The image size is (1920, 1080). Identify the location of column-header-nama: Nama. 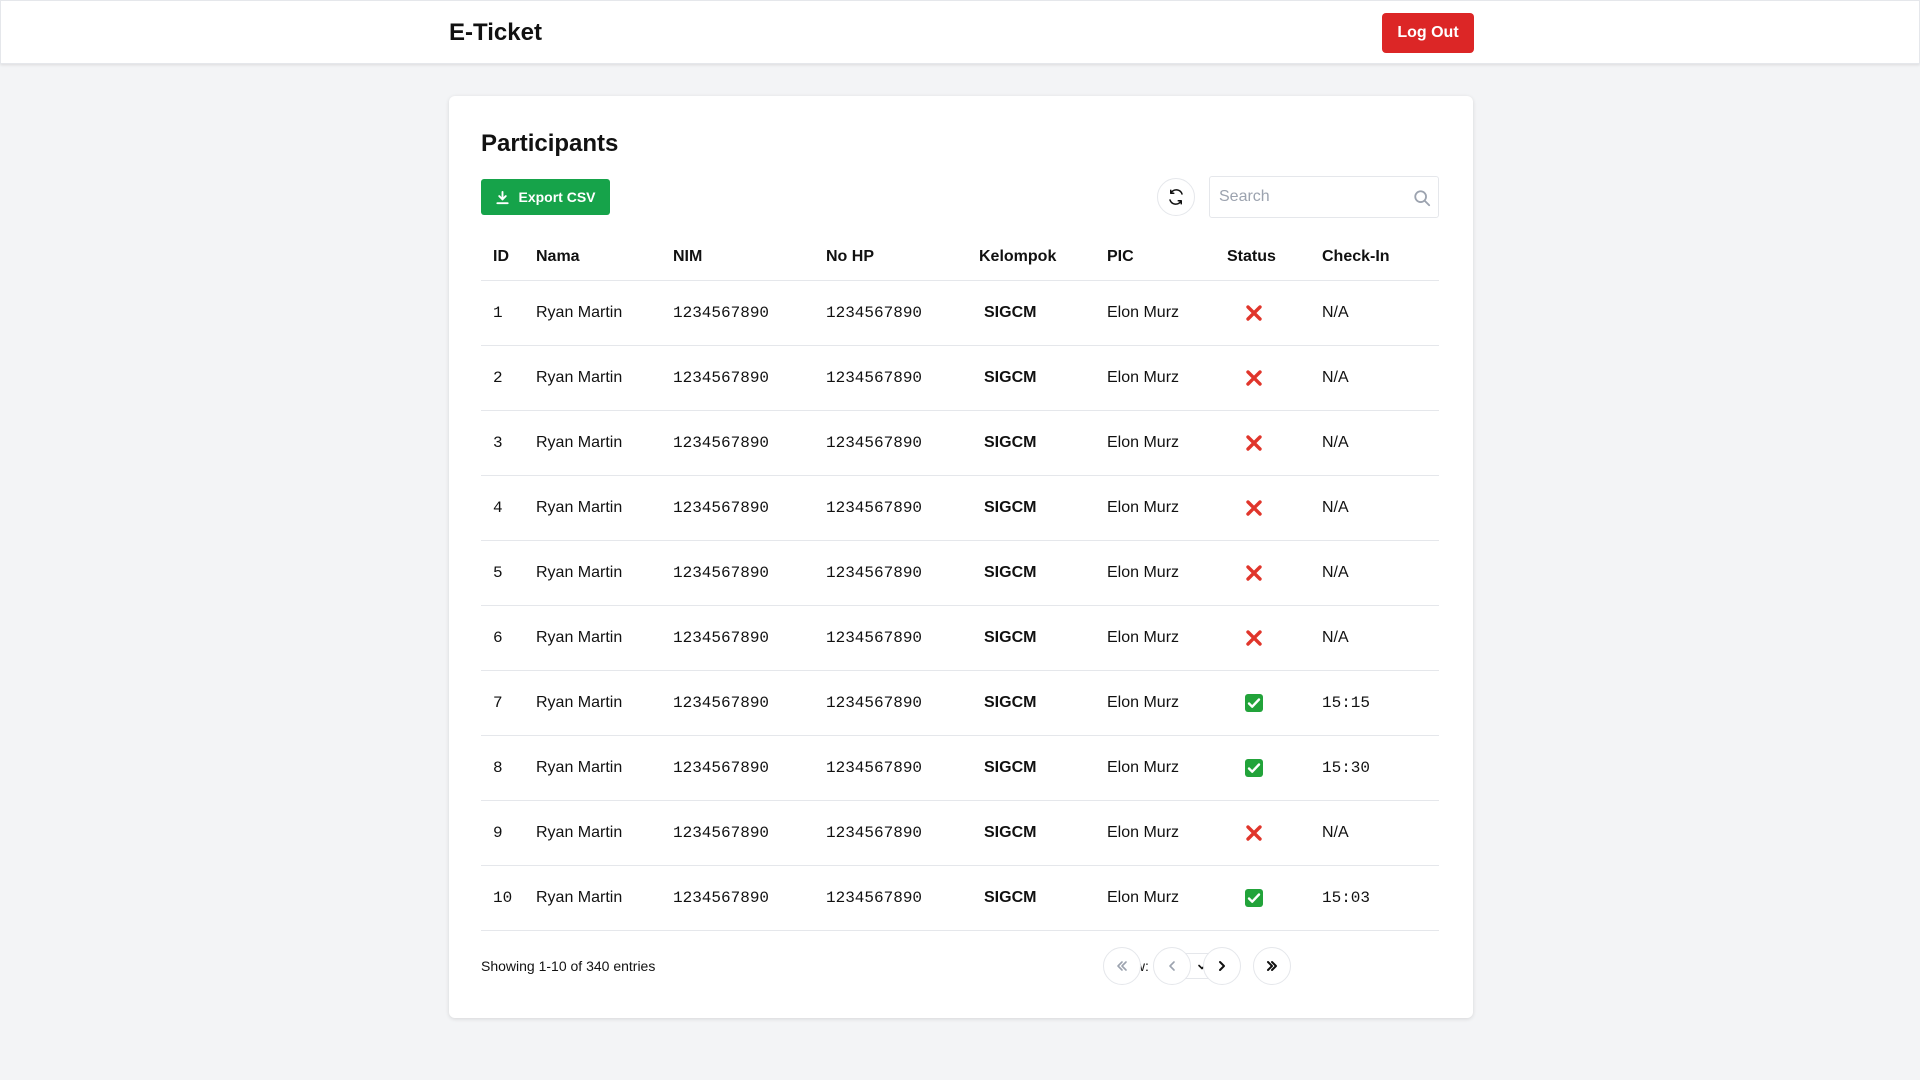
(604, 257).